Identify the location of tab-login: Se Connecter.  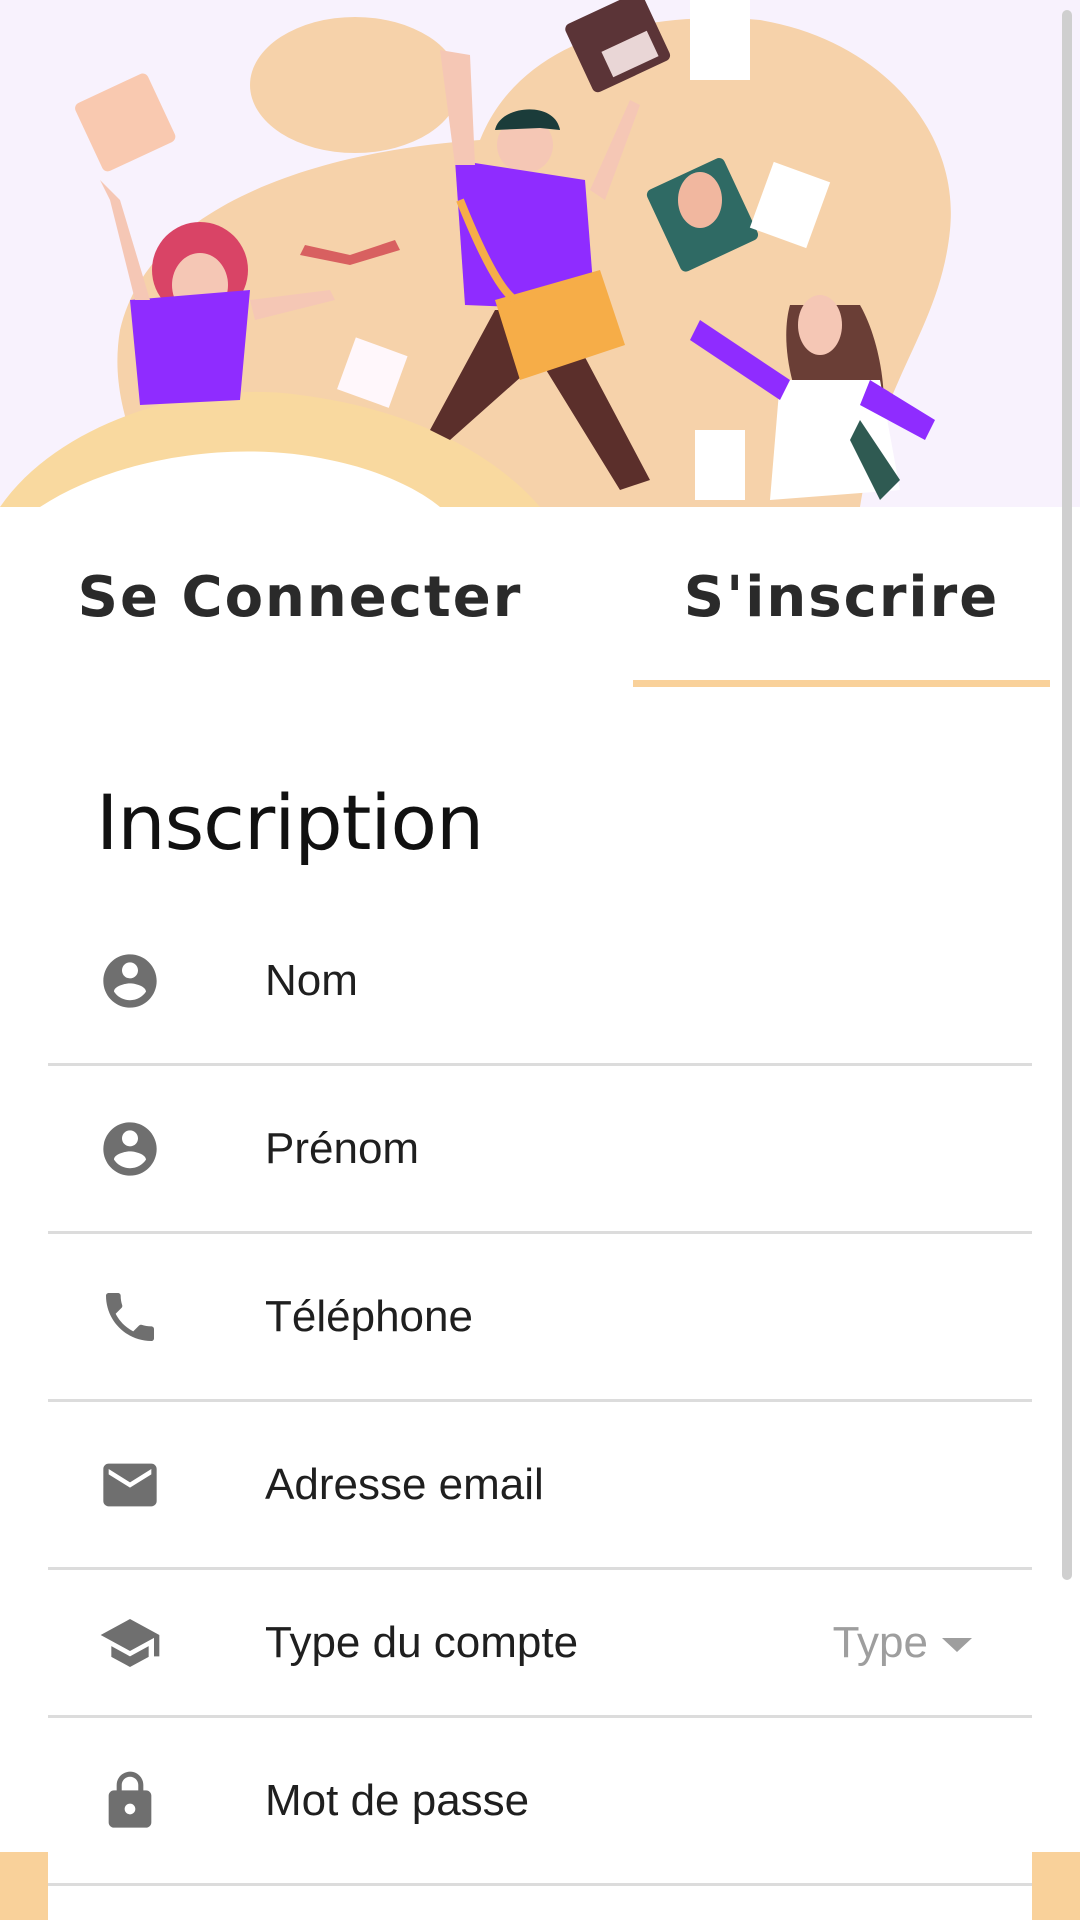
(300, 597).